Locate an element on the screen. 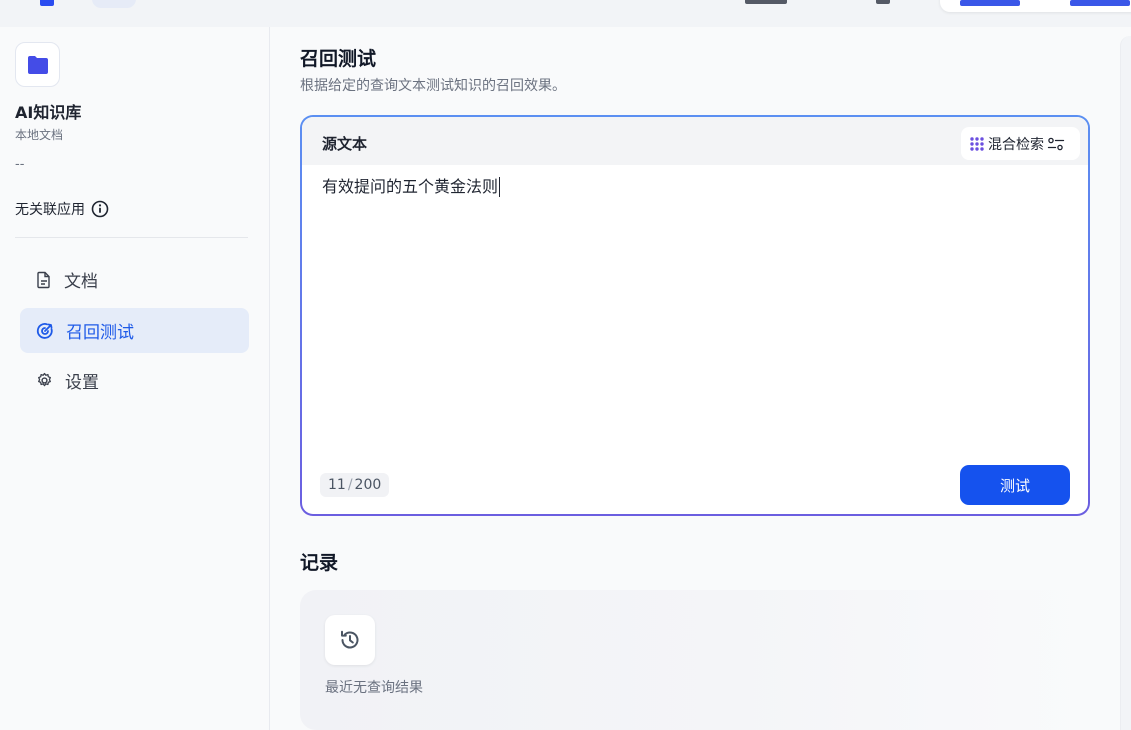  related-apps-label: 无关联应用 is located at coordinates (50, 210).